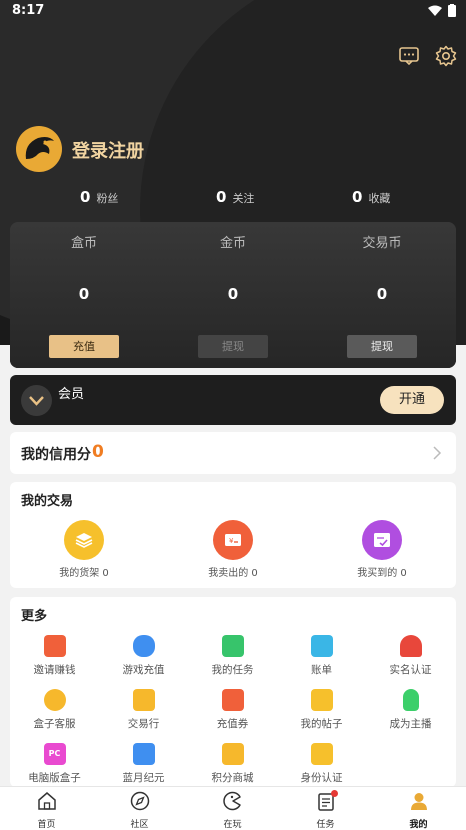  What do you see at coordinates (321, 754) in the screenshot?
I see `id-icon` at bounding box center [321, 754].